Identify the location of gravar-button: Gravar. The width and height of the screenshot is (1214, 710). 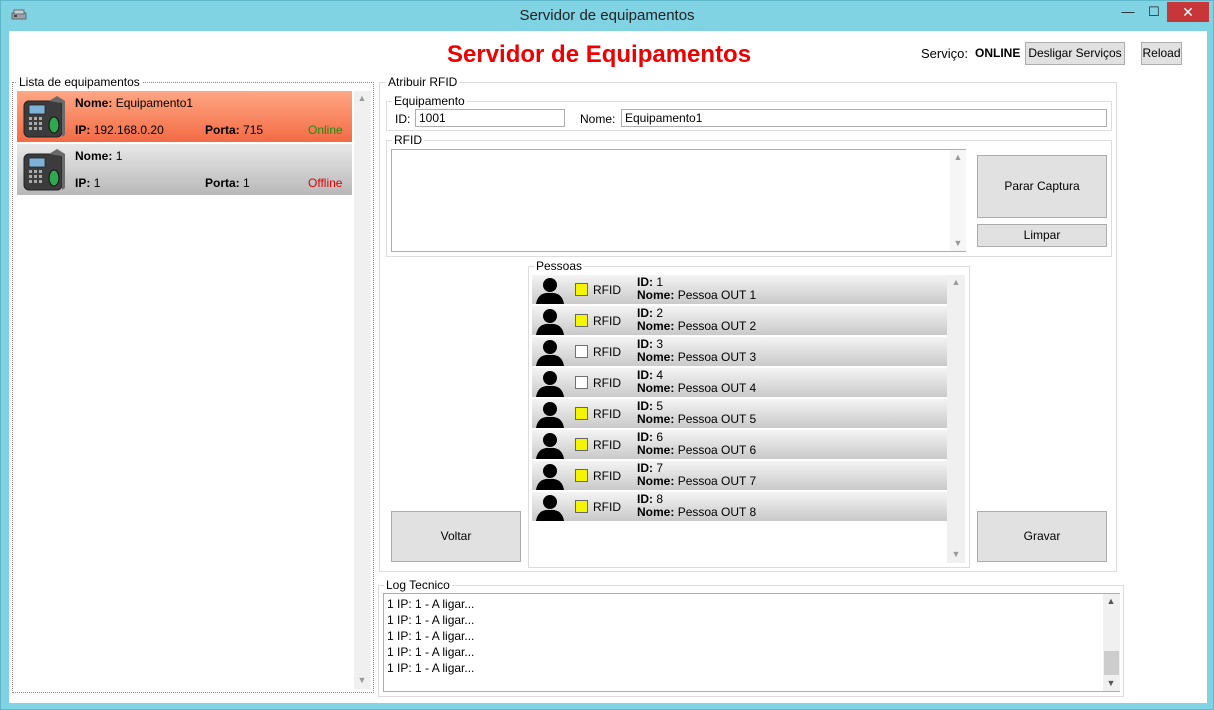
(1042, 536).